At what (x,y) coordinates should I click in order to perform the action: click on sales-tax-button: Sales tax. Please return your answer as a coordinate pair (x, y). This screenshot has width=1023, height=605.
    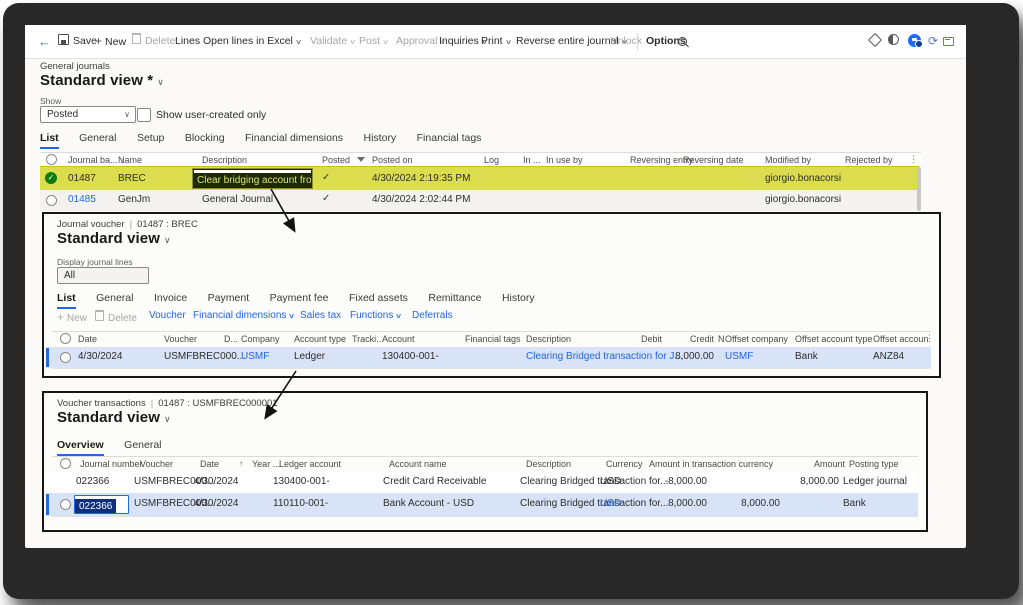
    Looking at the image, I should click on (320, 315).